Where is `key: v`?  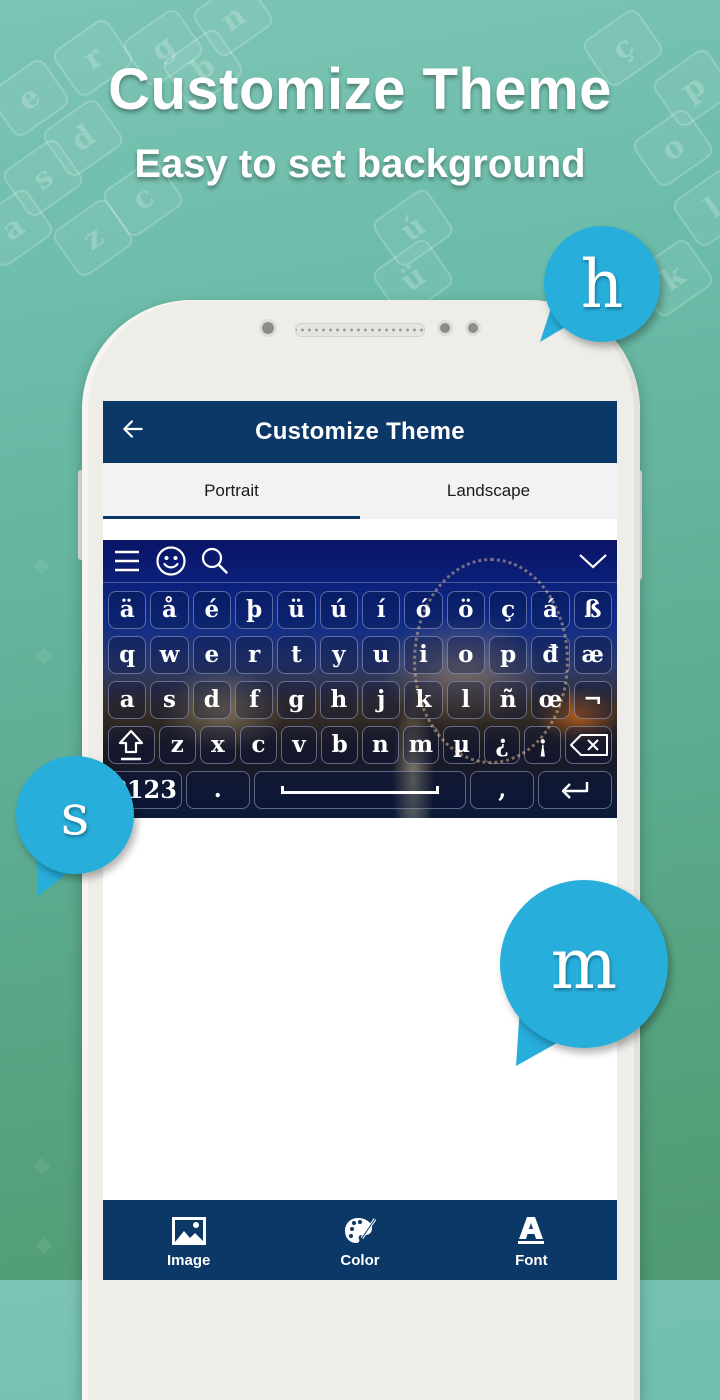 key: v is located at coordinates (299, 744).